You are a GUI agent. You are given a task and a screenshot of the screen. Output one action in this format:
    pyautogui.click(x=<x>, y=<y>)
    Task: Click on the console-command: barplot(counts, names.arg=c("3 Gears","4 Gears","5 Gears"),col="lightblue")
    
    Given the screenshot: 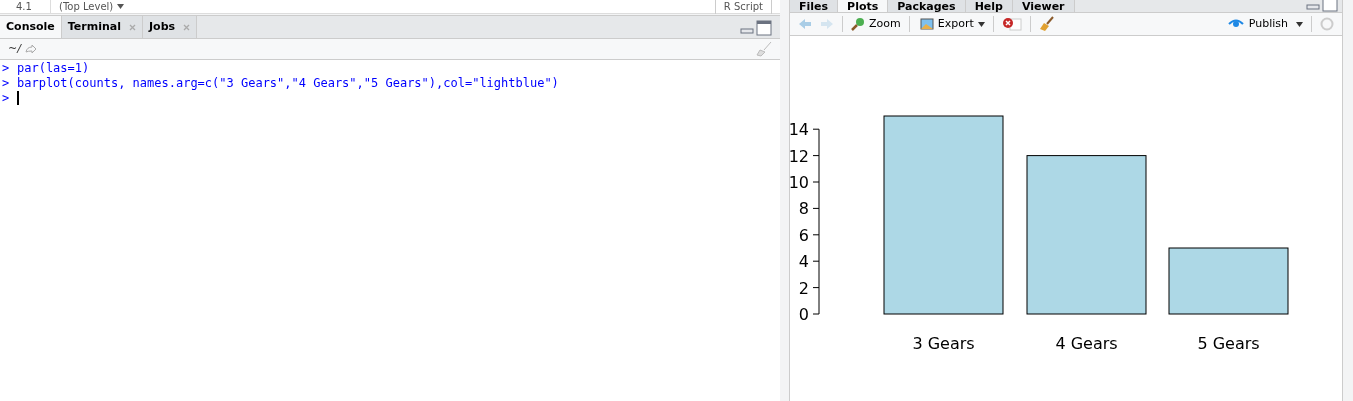 What is the action you would take?
    pyautogui.click(x=288, y=83)
    